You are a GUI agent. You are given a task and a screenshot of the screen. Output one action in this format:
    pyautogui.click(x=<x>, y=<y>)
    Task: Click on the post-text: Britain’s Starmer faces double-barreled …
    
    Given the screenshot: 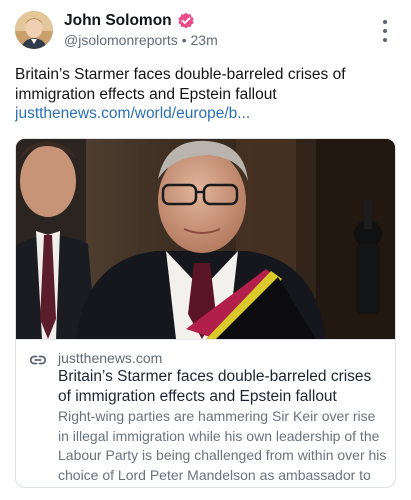 What is the action you would take?
    pyautogui.click(x=180, y=84)
    